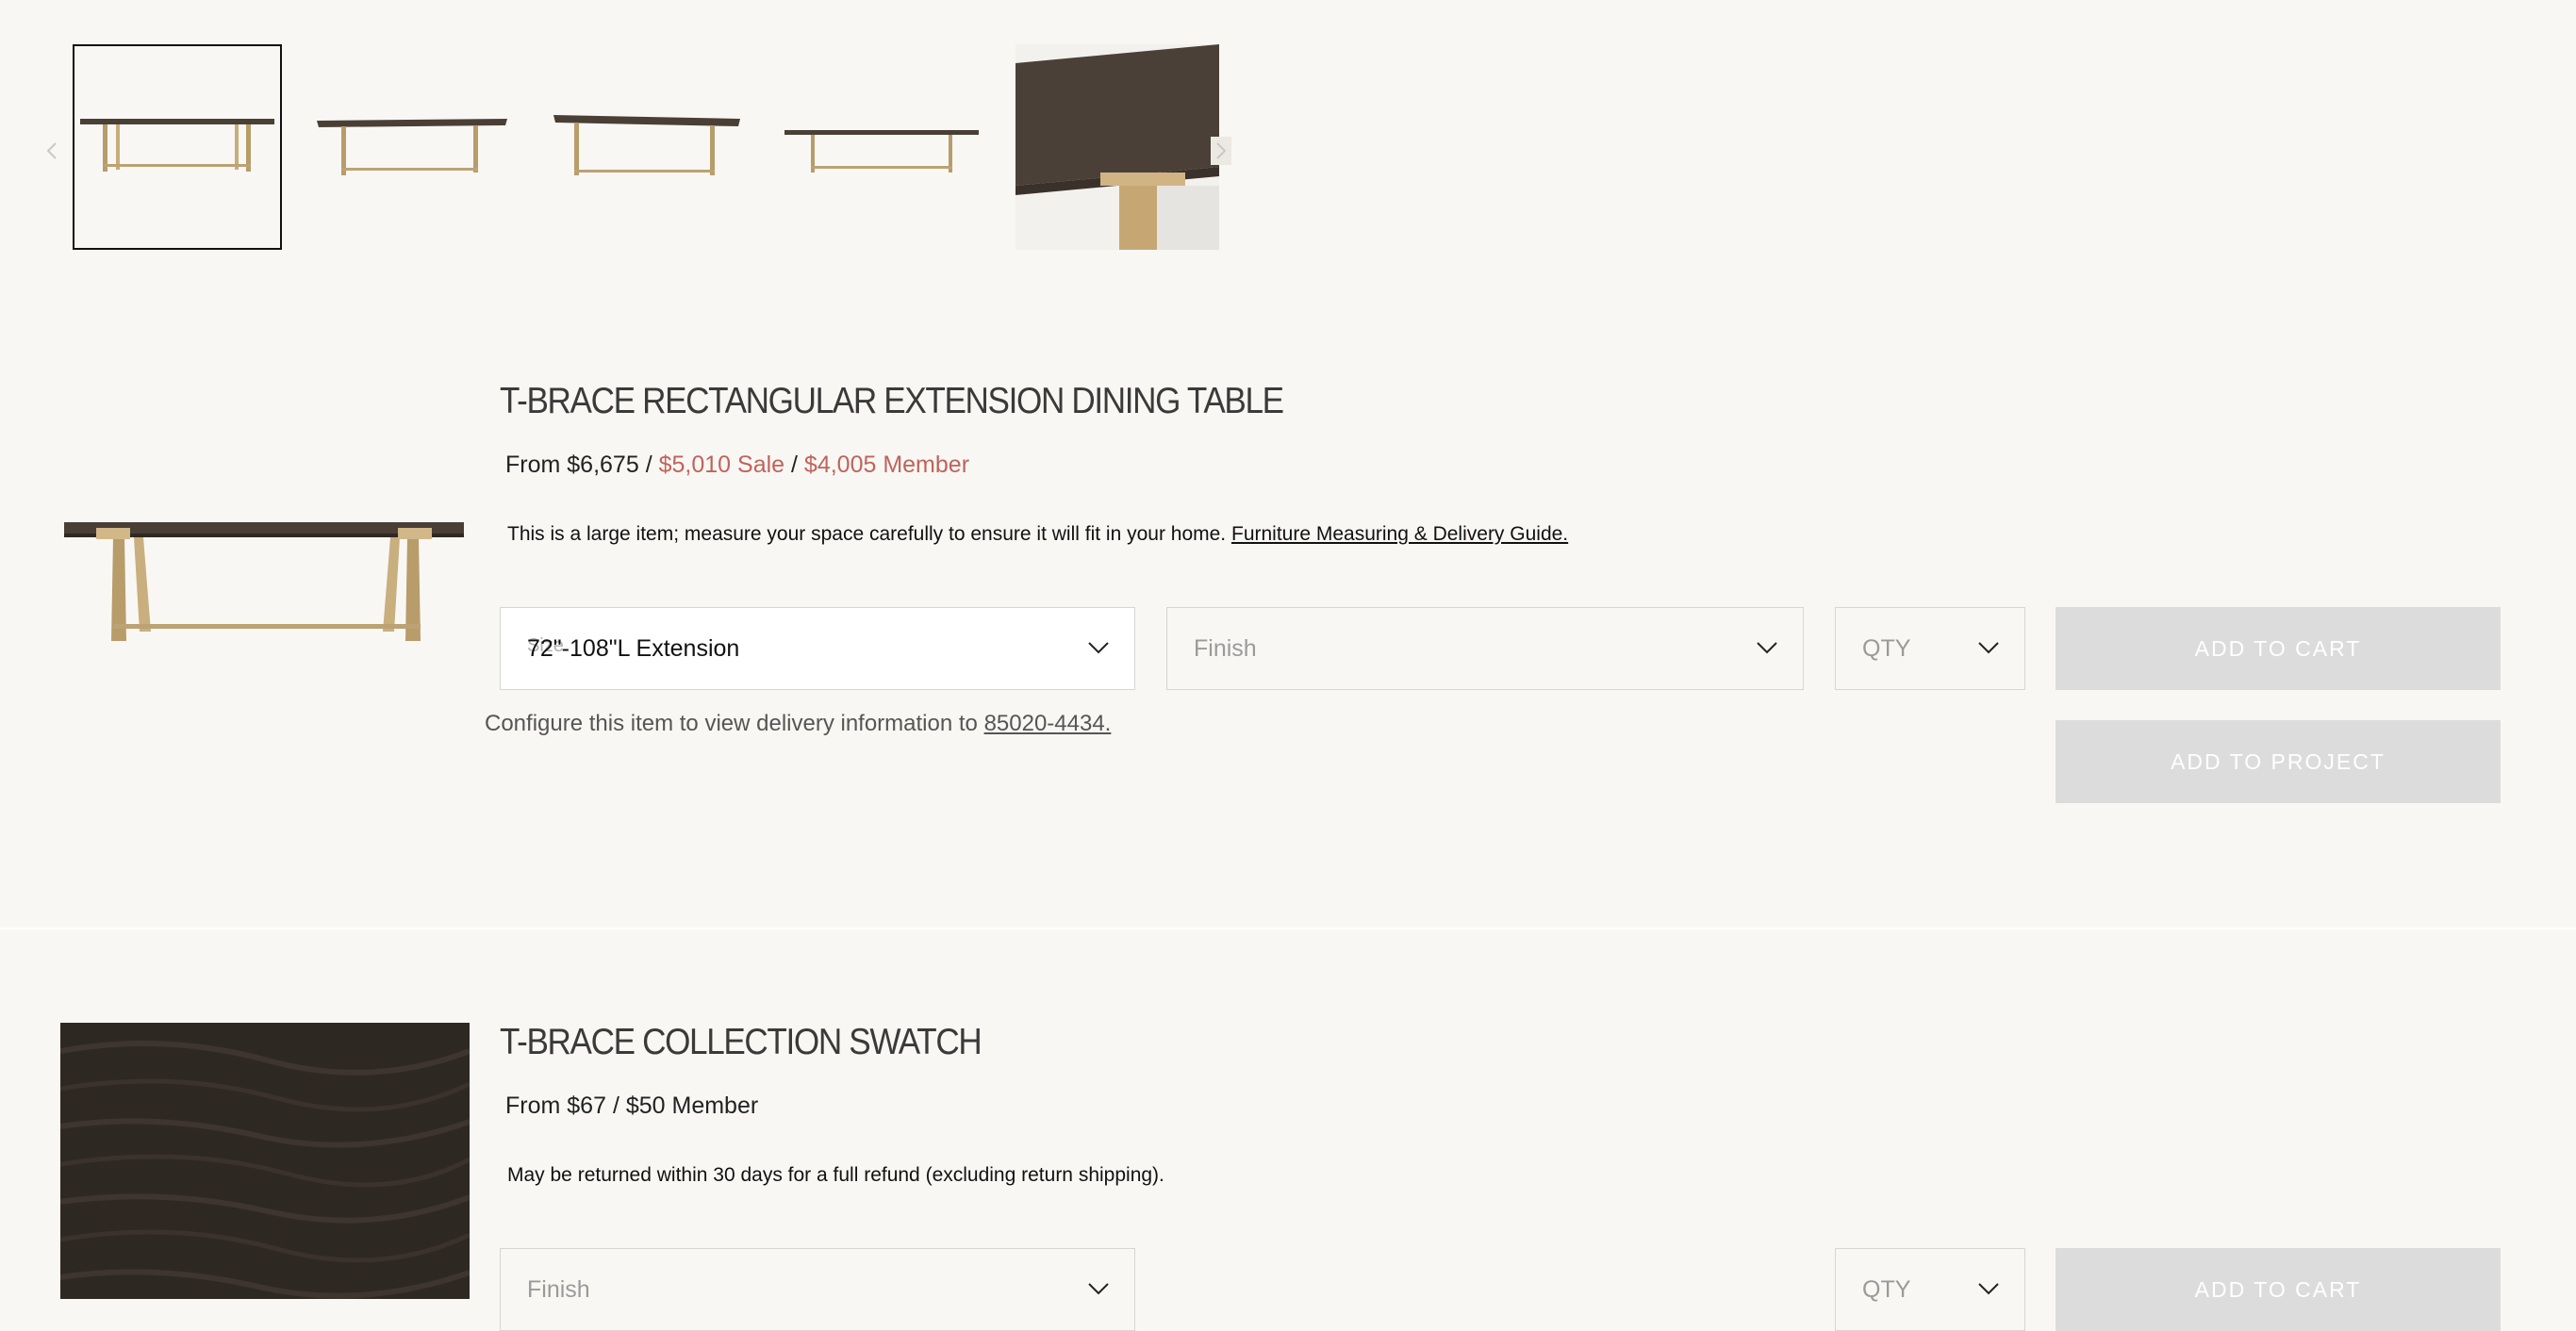 This screenshot has width=2576, height=1331. What do you see at coordinates (817, 1289) in the screenshot?
I see `swatch-finish-select: Finish` at bounding box center [817, 1289].